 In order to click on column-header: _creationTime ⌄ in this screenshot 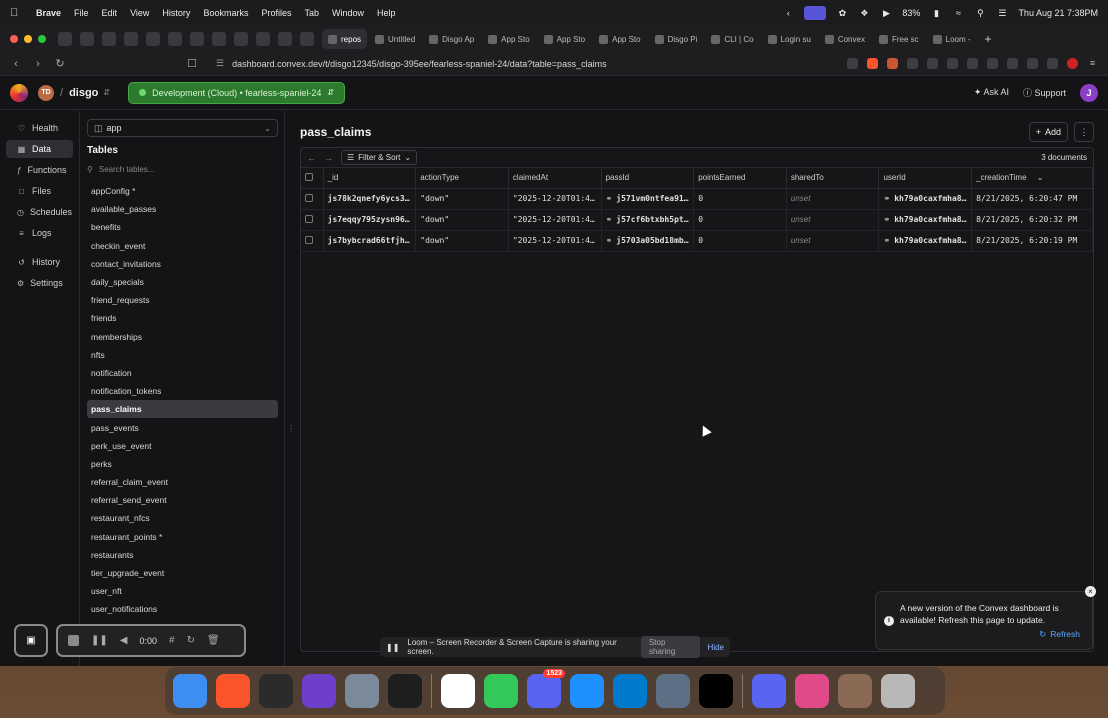, I will do `click(1032, 178)`.